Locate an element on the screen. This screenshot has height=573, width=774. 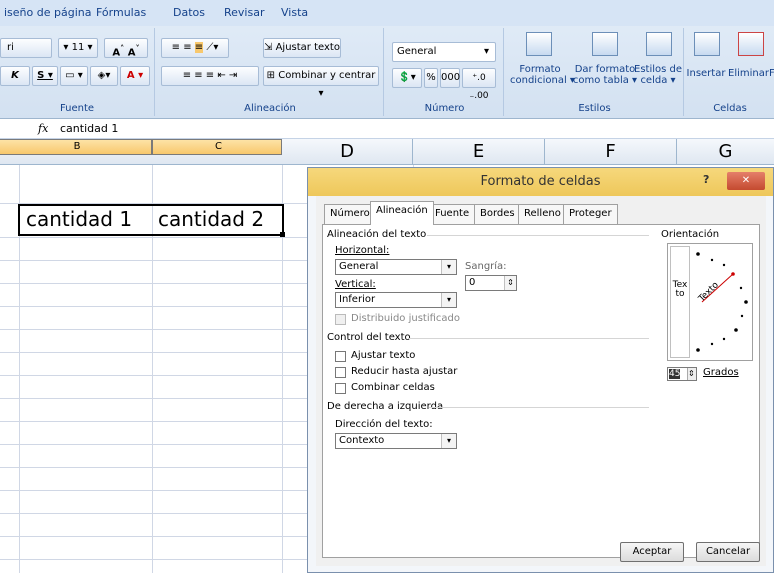
tab-review: Revisar is located at coordinates (244, 12).